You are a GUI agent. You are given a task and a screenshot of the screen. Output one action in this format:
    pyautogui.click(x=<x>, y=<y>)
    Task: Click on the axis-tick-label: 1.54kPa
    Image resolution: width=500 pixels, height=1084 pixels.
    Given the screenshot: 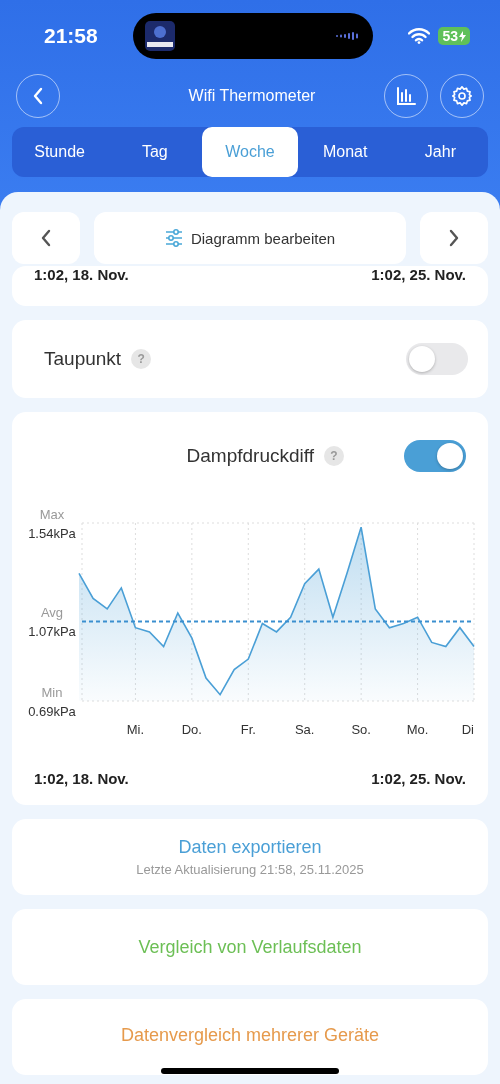 What is the action you would take?
    pyautogui.click(x=52, y=533)
    